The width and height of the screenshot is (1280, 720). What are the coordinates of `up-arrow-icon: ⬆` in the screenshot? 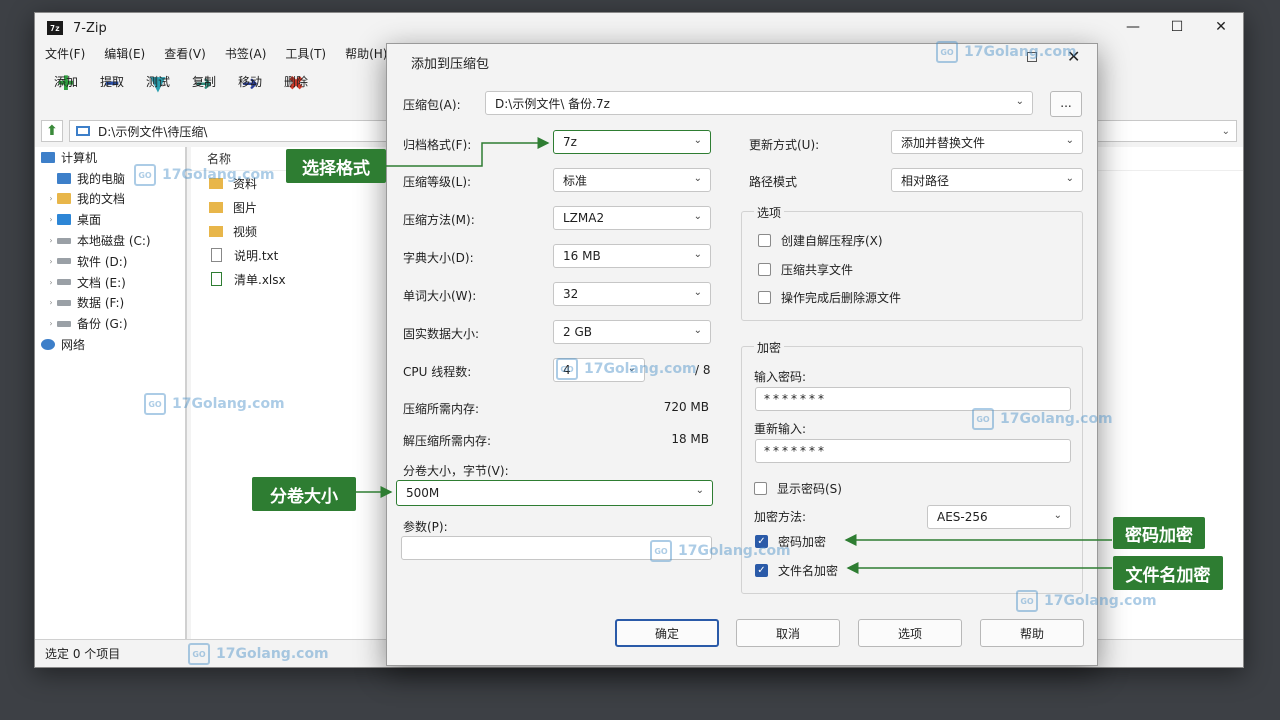 It's located at (52, 131).